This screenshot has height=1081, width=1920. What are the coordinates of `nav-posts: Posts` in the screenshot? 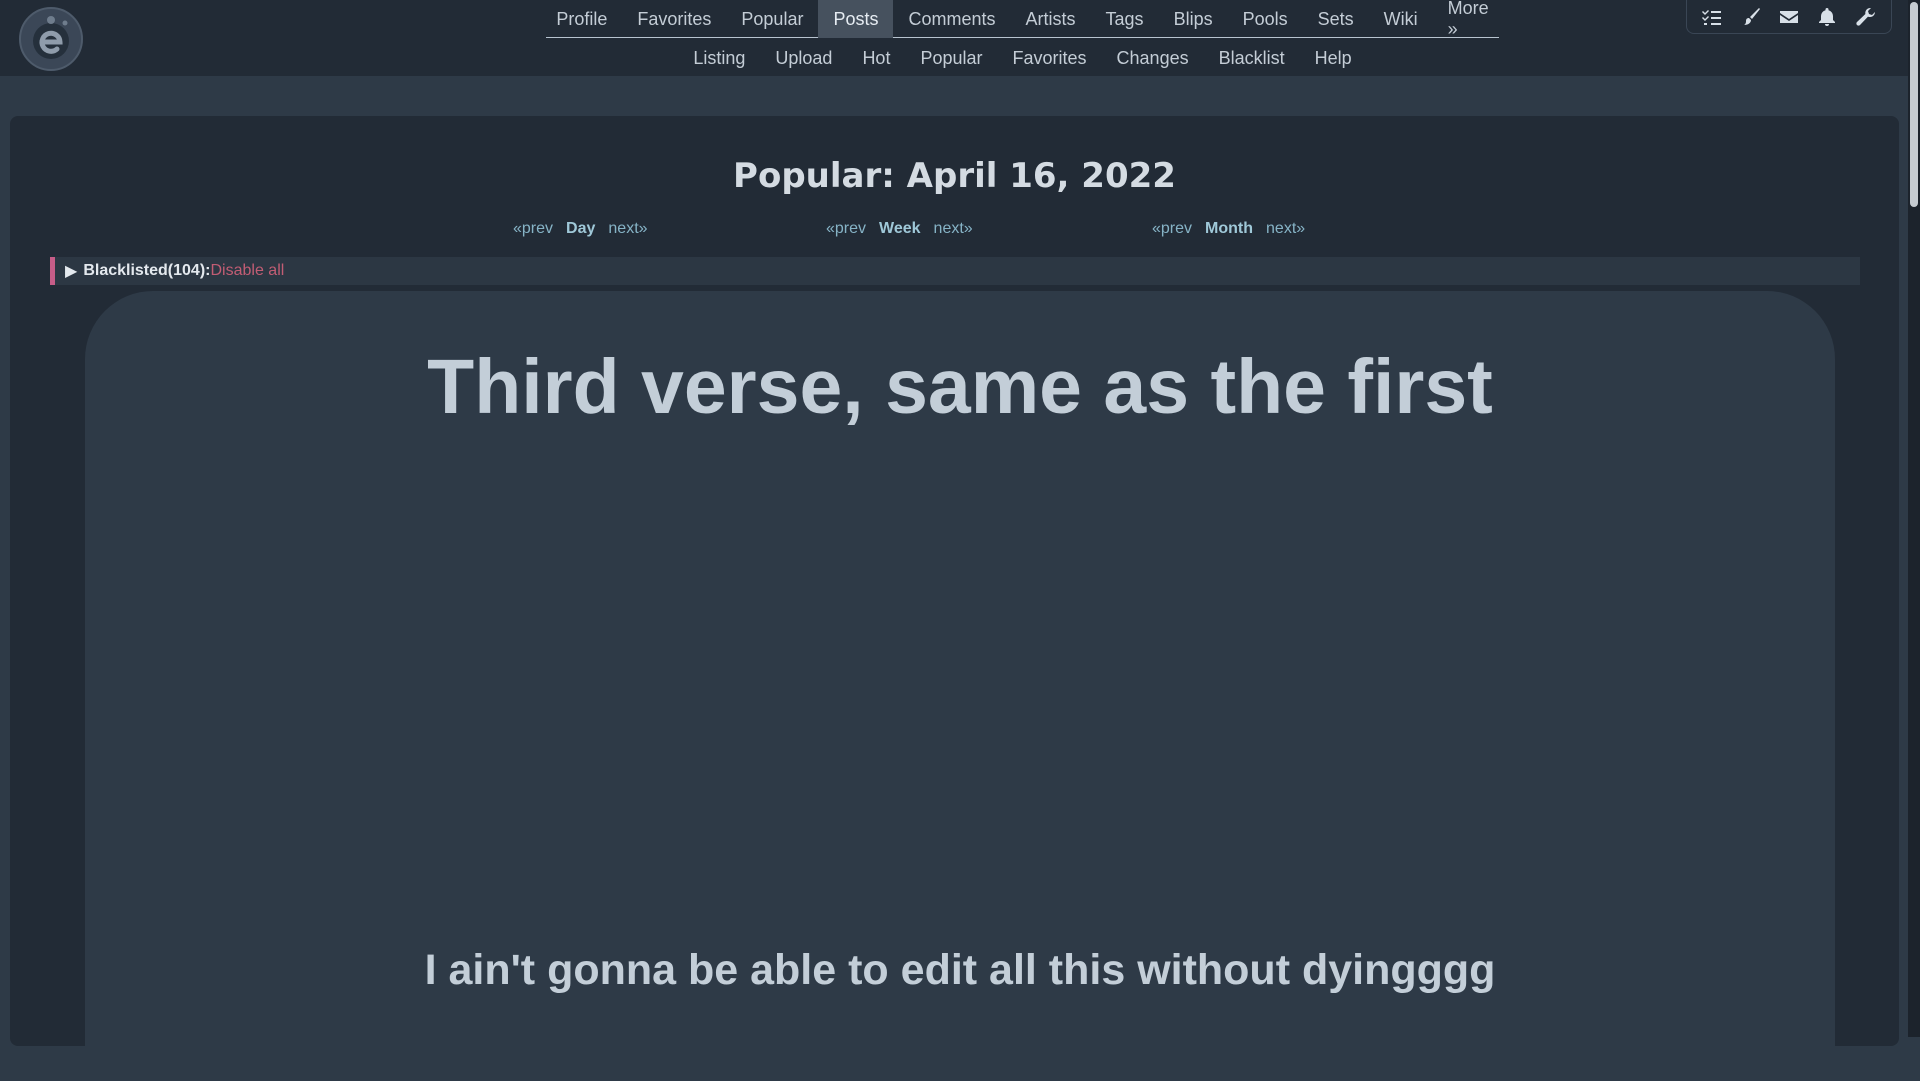 It's located at (856, 19).